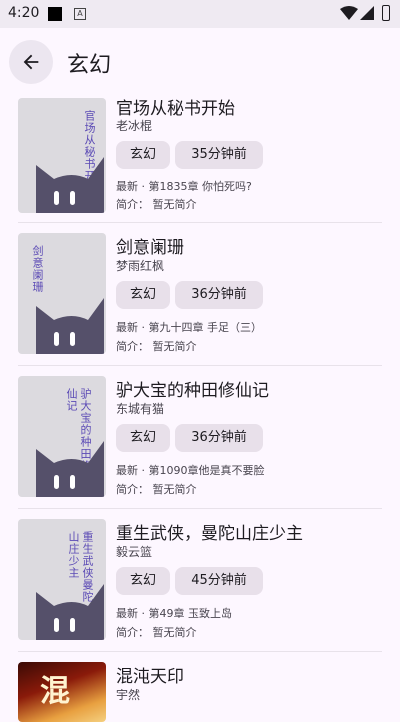  I want to click on book-title: 驴大宝的种田修仙记, so click(192, 391).